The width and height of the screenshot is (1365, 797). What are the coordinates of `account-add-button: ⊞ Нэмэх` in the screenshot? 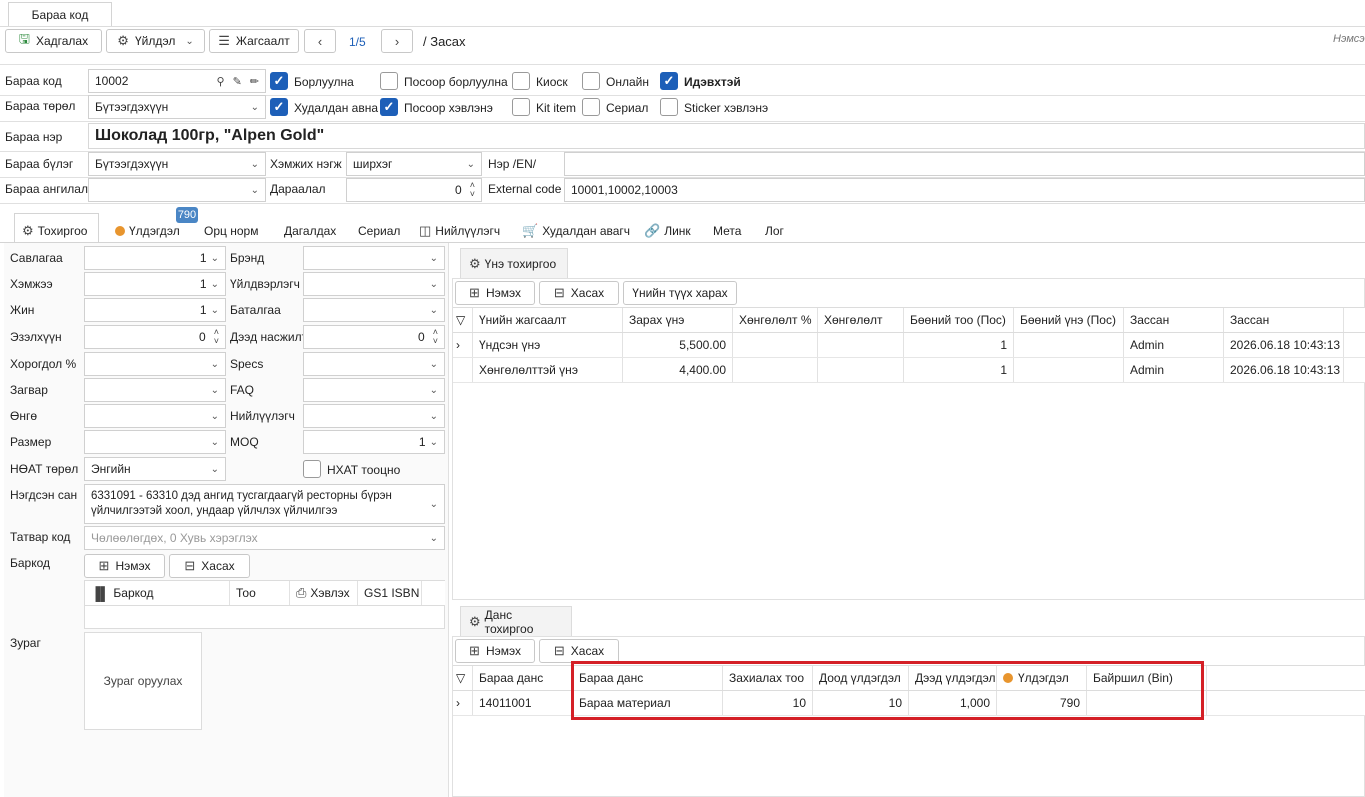 It's located at (495, 651).